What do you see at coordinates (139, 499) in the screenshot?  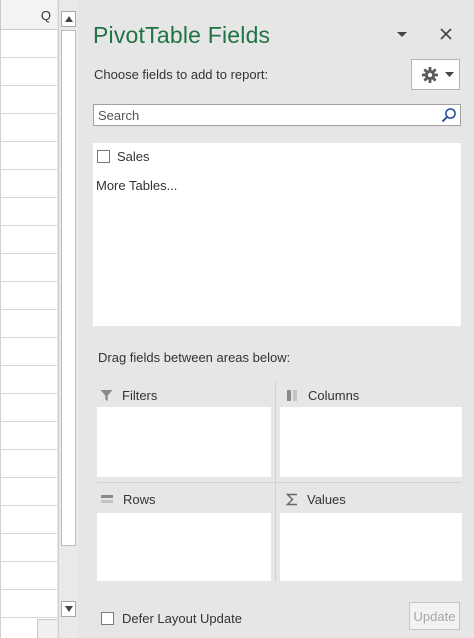 I see `rows-label: Rows` at bounding box center [139, 499].